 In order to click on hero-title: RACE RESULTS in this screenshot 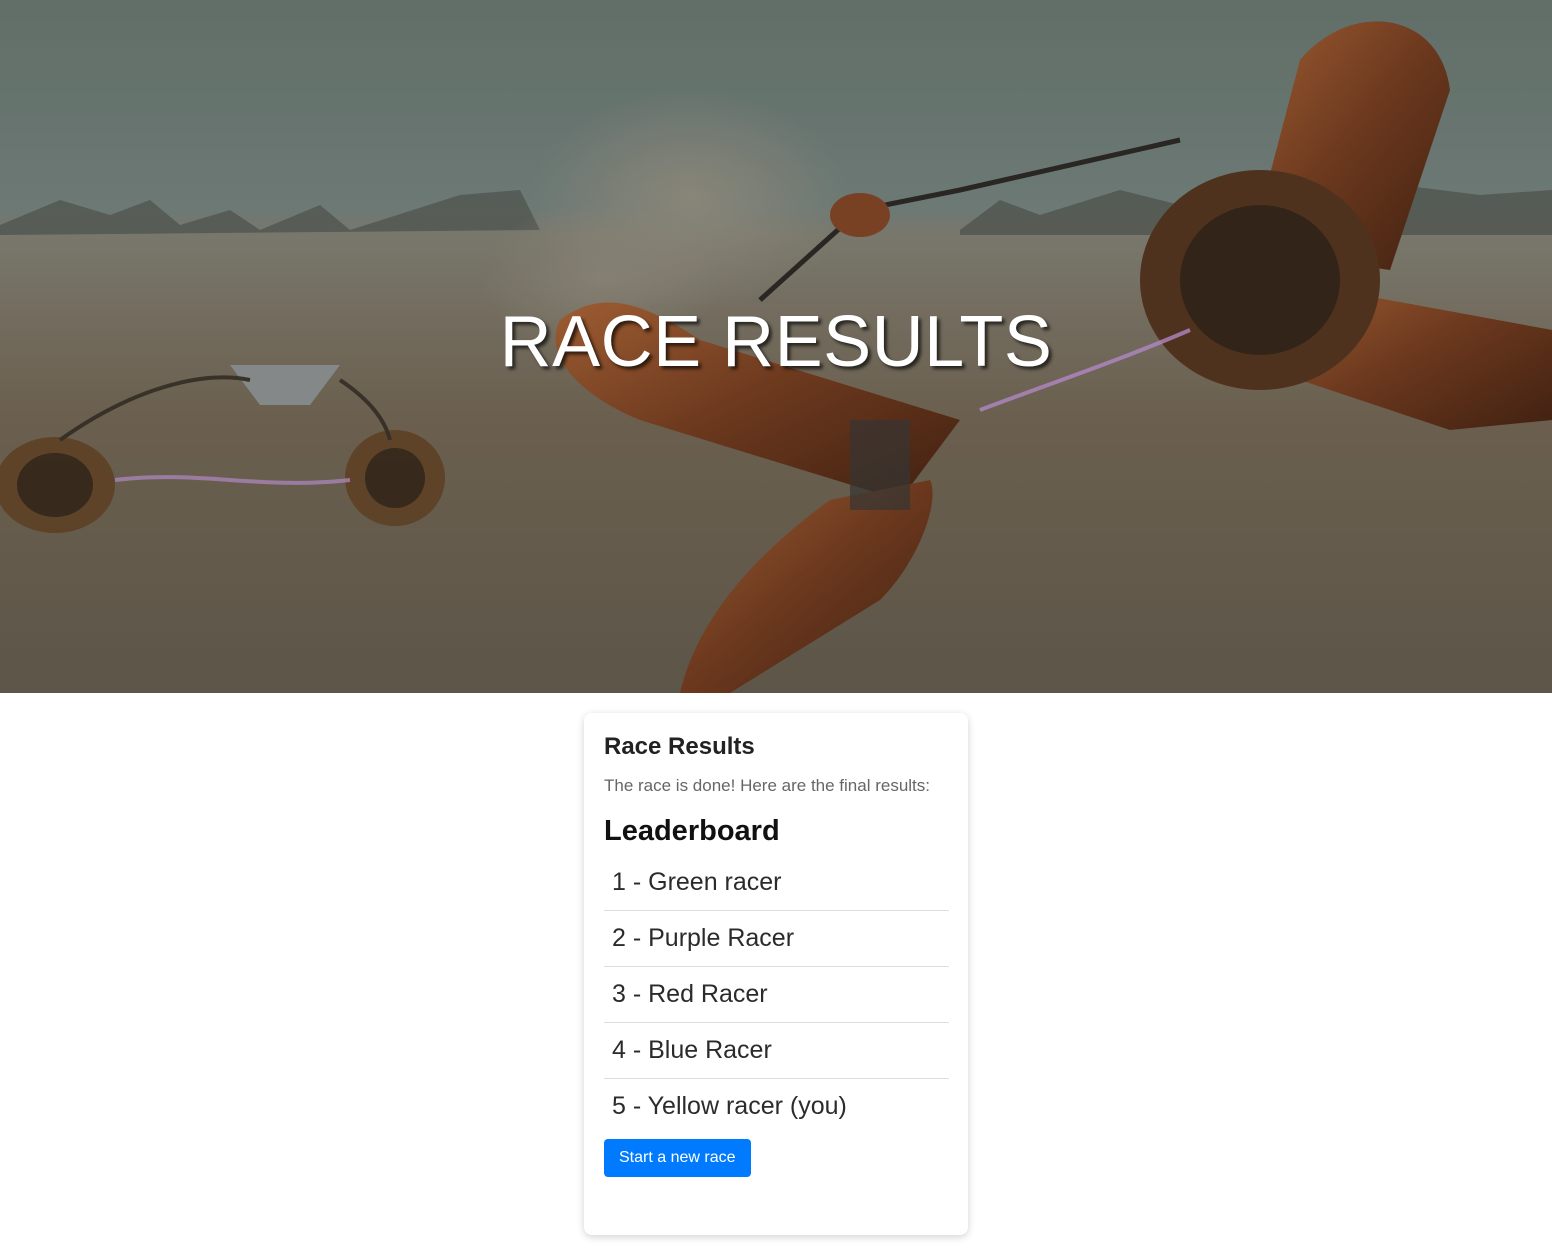, I will do `click(776, 342)`.